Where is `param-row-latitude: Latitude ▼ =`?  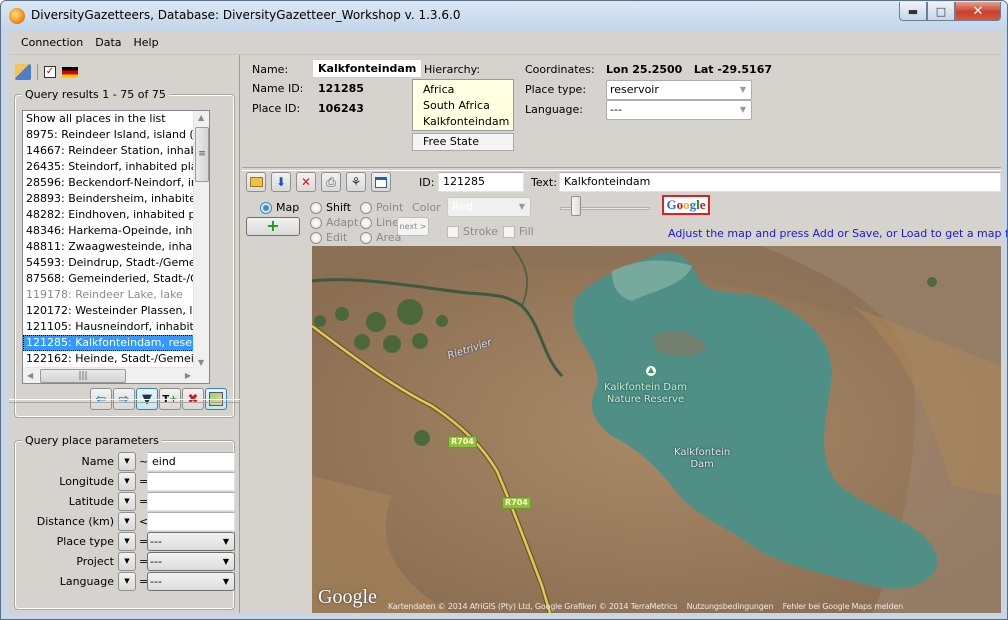 param-row-latitude: Latitude ▼ = is located at coordinates (126, 502).